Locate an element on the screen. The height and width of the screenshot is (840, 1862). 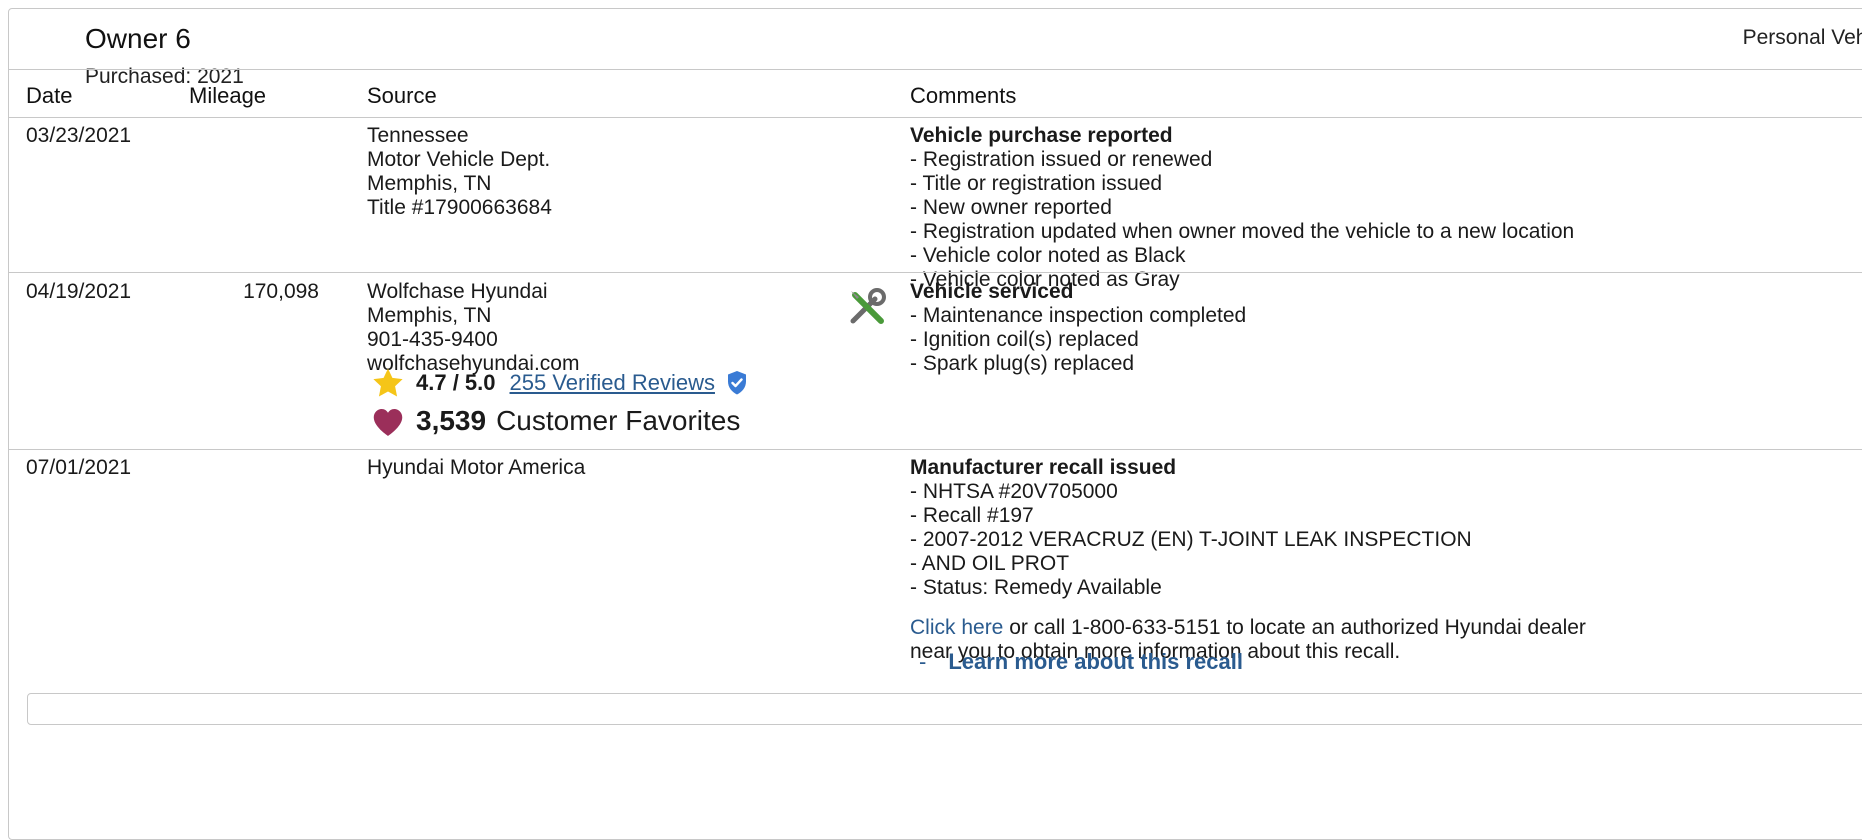
header-mileage: Mileage is located at coordinates (228, 95).